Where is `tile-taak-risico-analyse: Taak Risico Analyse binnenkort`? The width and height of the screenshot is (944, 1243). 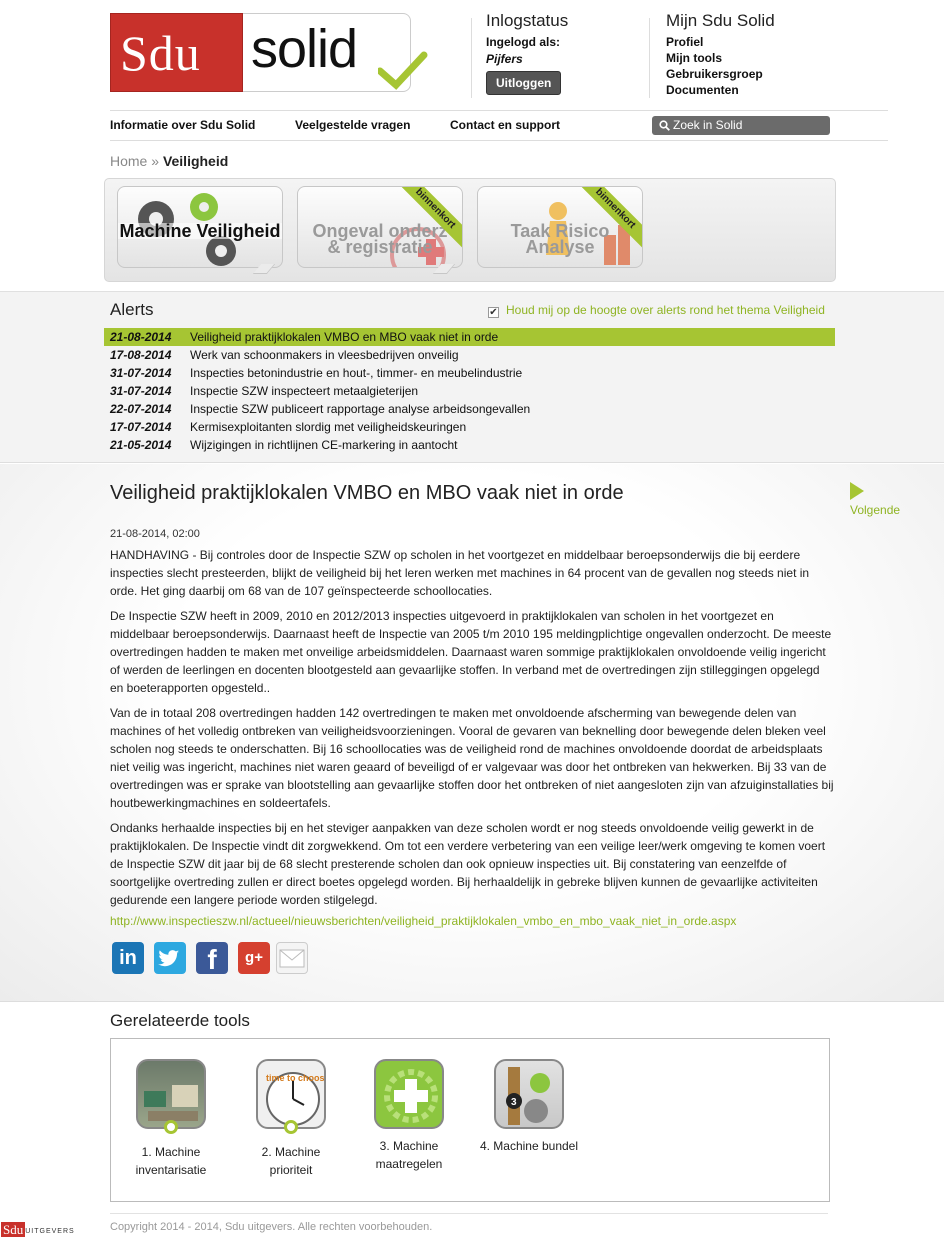
tile-taak-risico-analyse: Taak Risico Analyse binnenkort is located at coordinates (560, 227).